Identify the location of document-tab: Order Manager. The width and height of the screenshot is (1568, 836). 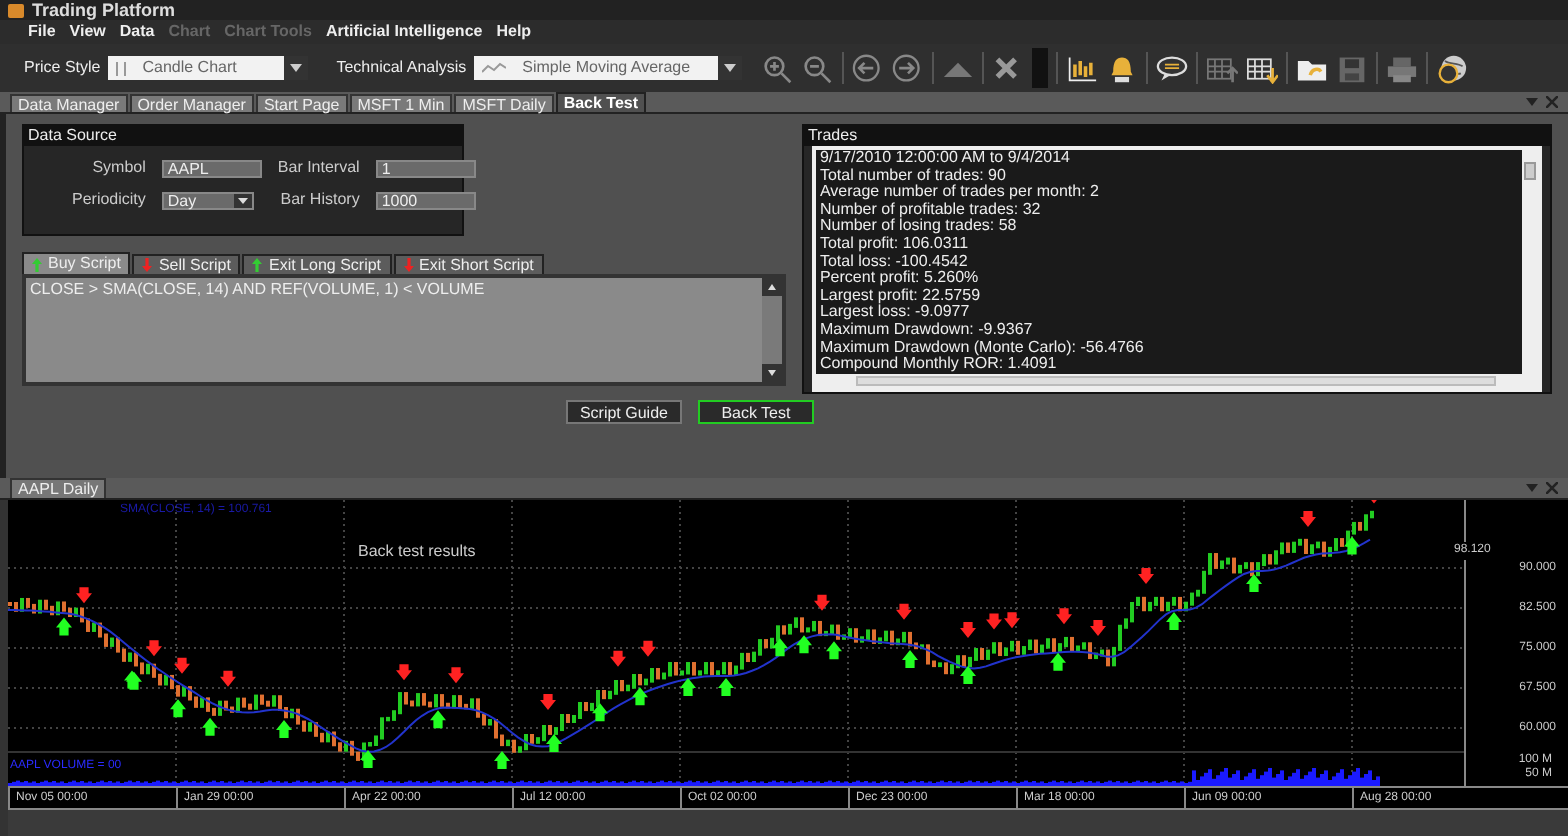
(191, 103).